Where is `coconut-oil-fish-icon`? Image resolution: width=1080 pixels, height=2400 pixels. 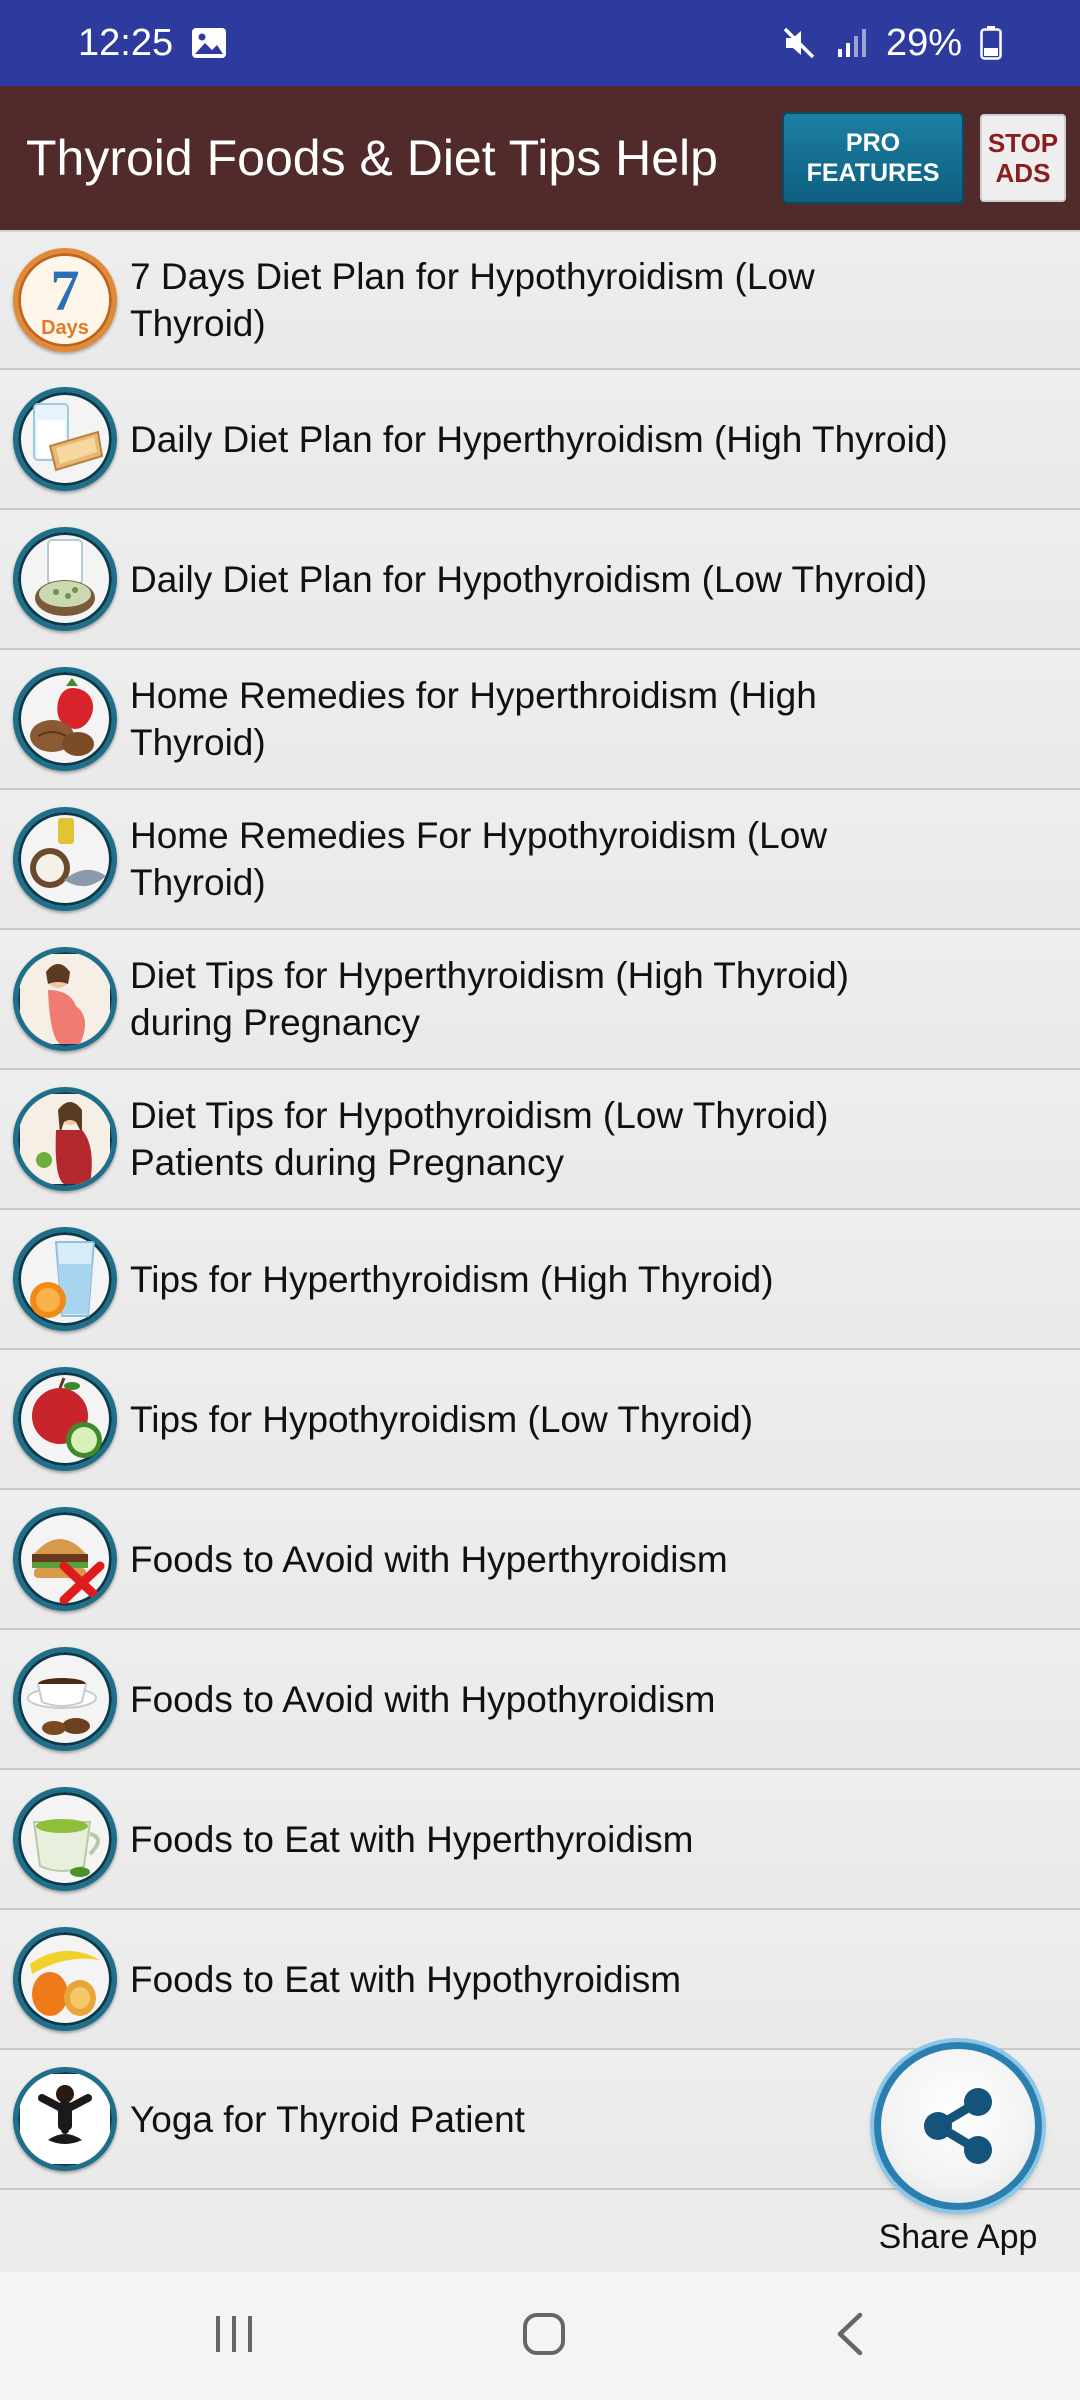
coconut-oil-fish-icon is located at coordinates (65, 859).